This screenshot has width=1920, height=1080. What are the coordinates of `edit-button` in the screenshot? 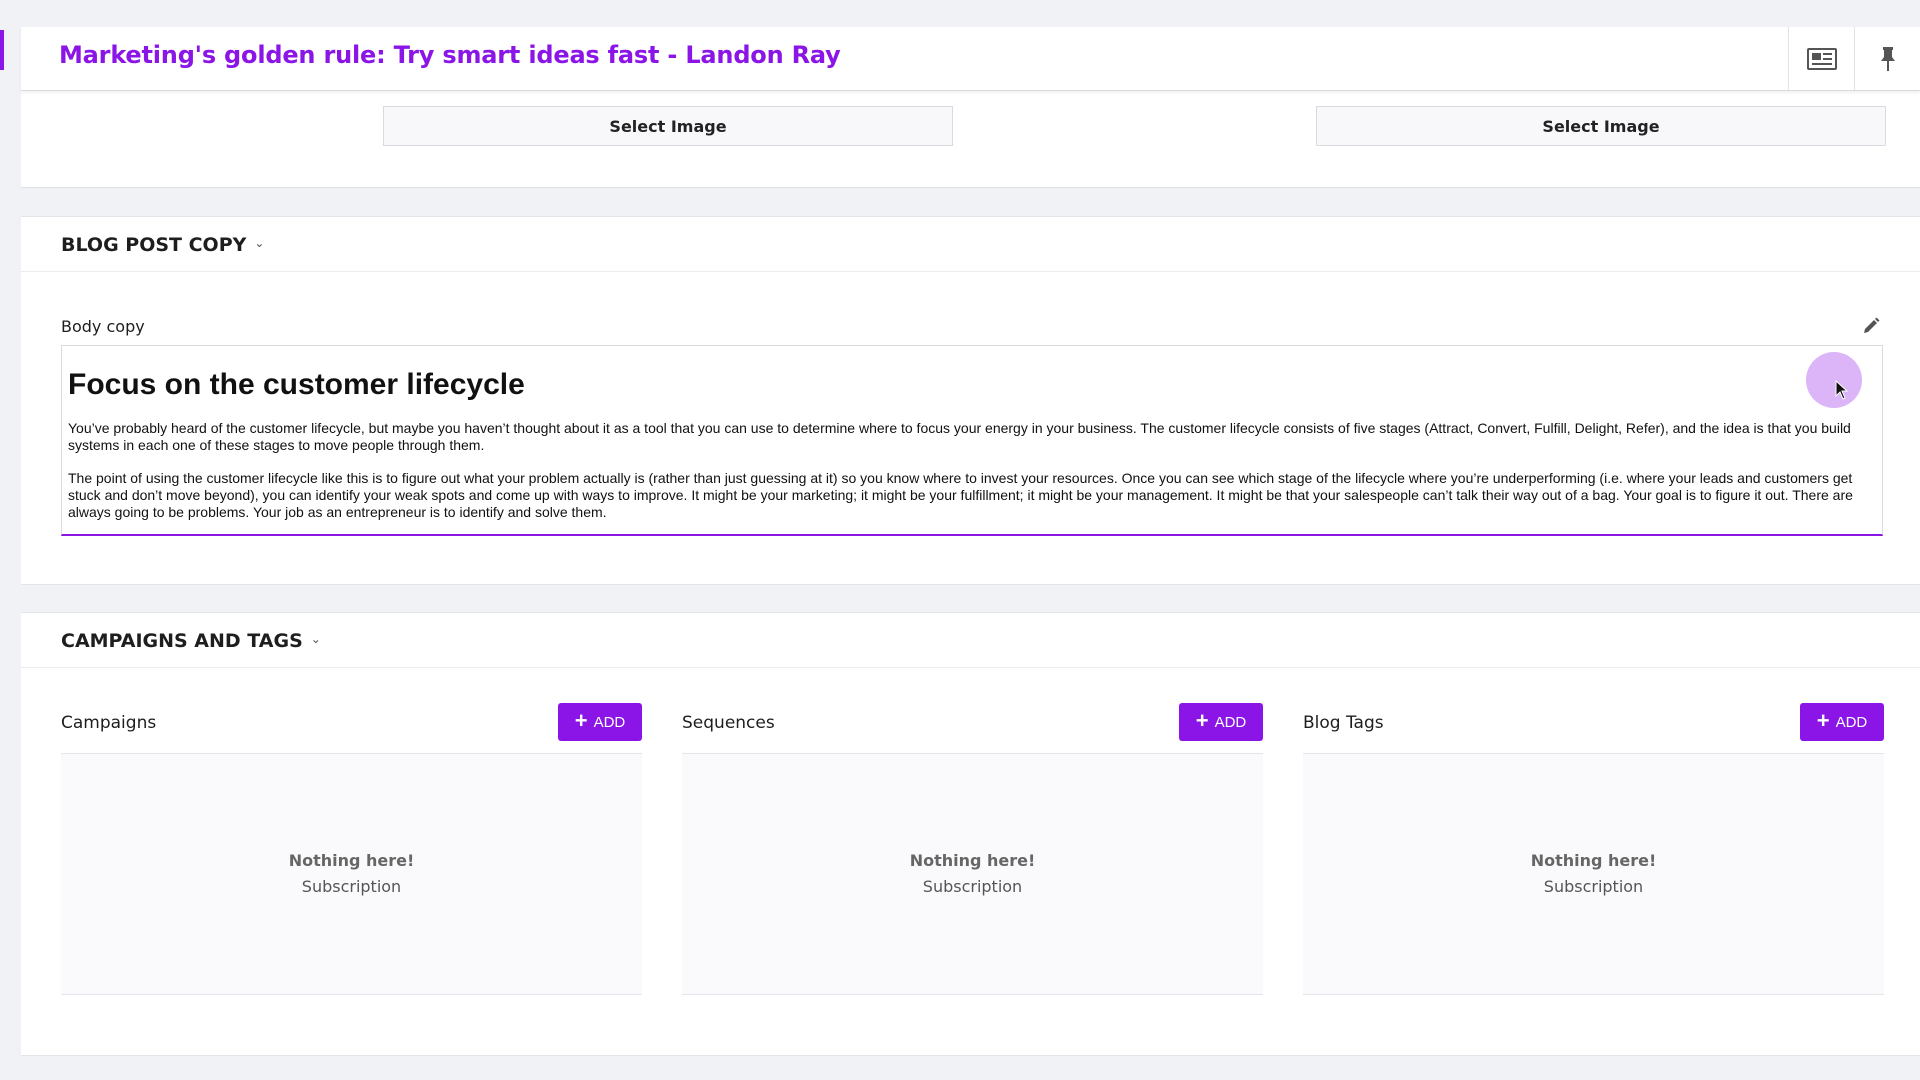 It's located at (1871, 328).